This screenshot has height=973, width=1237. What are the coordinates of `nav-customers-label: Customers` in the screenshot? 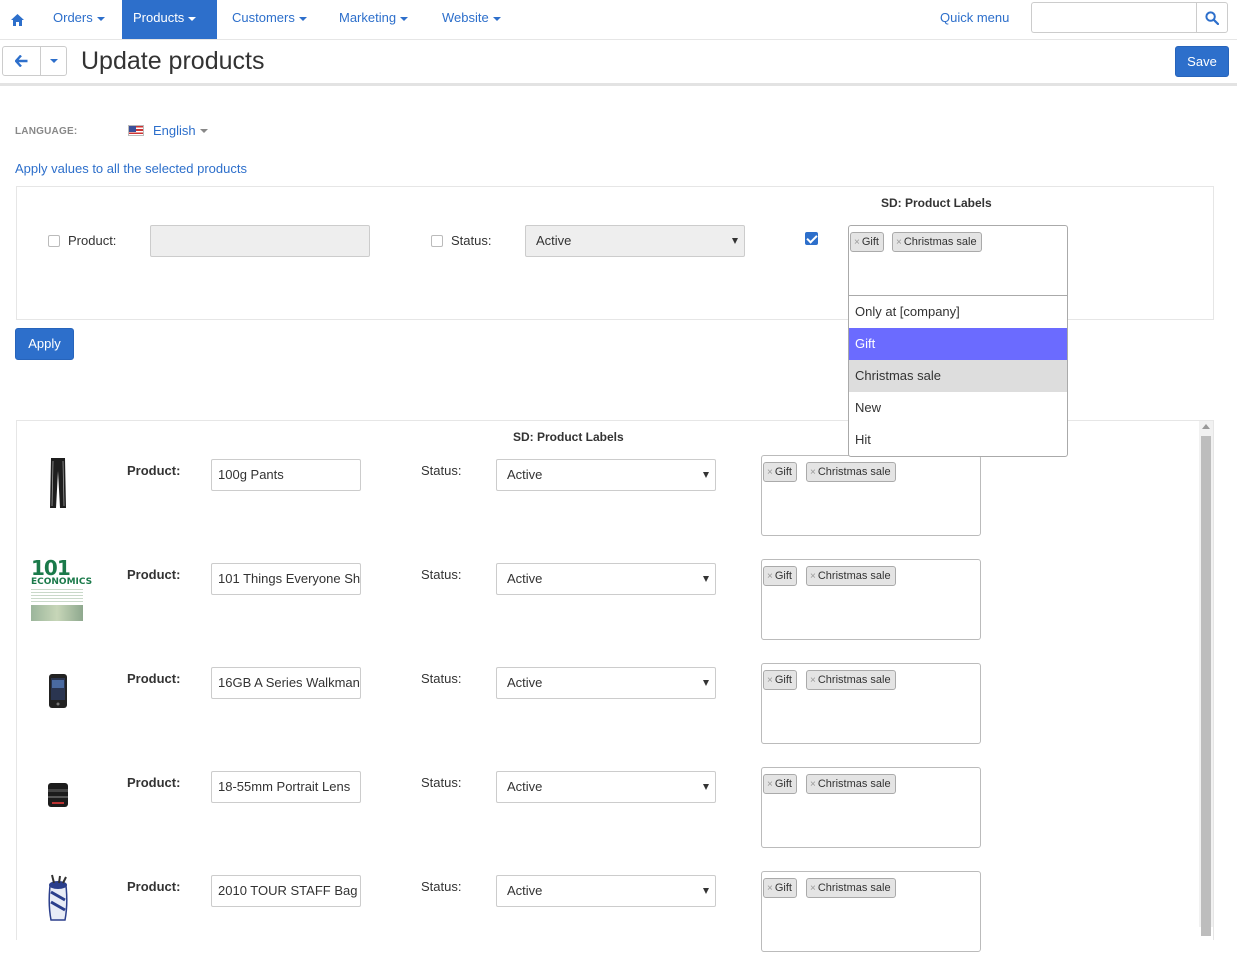 It's located at (263, 17).